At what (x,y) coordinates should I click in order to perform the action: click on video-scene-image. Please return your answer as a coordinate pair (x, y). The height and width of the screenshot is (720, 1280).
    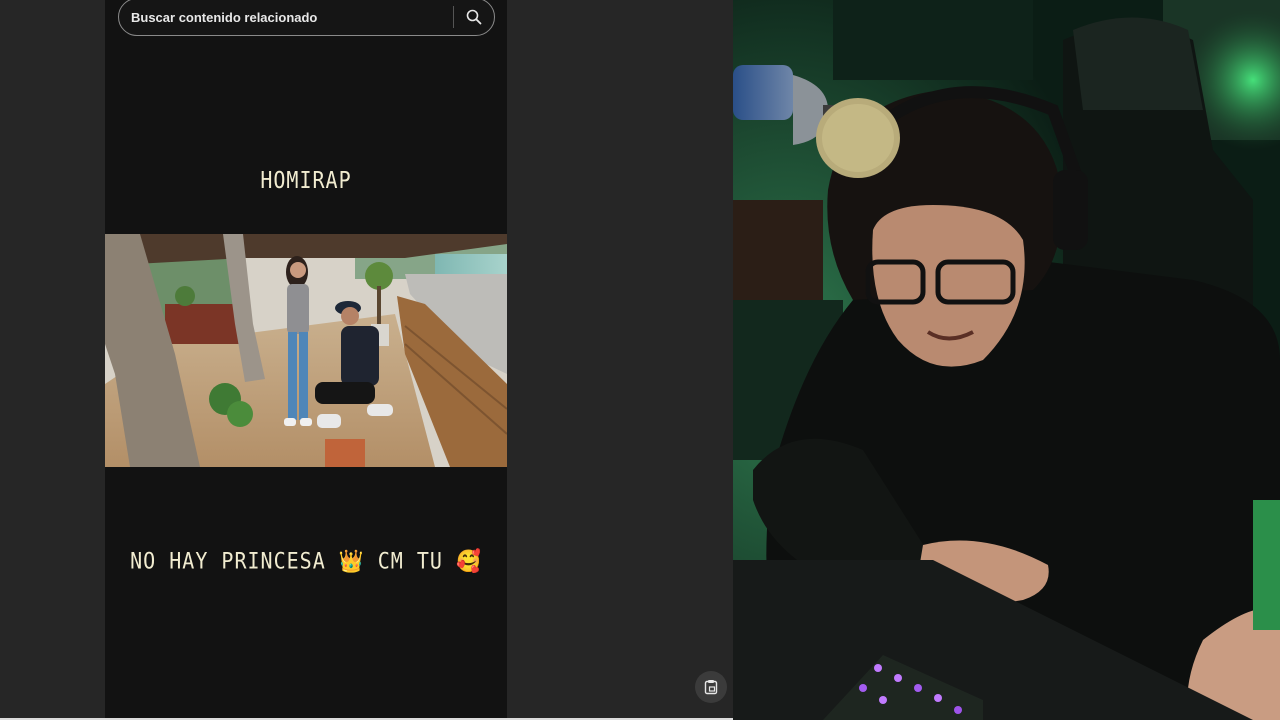
    Looking at the image, I should click on (306, 350).